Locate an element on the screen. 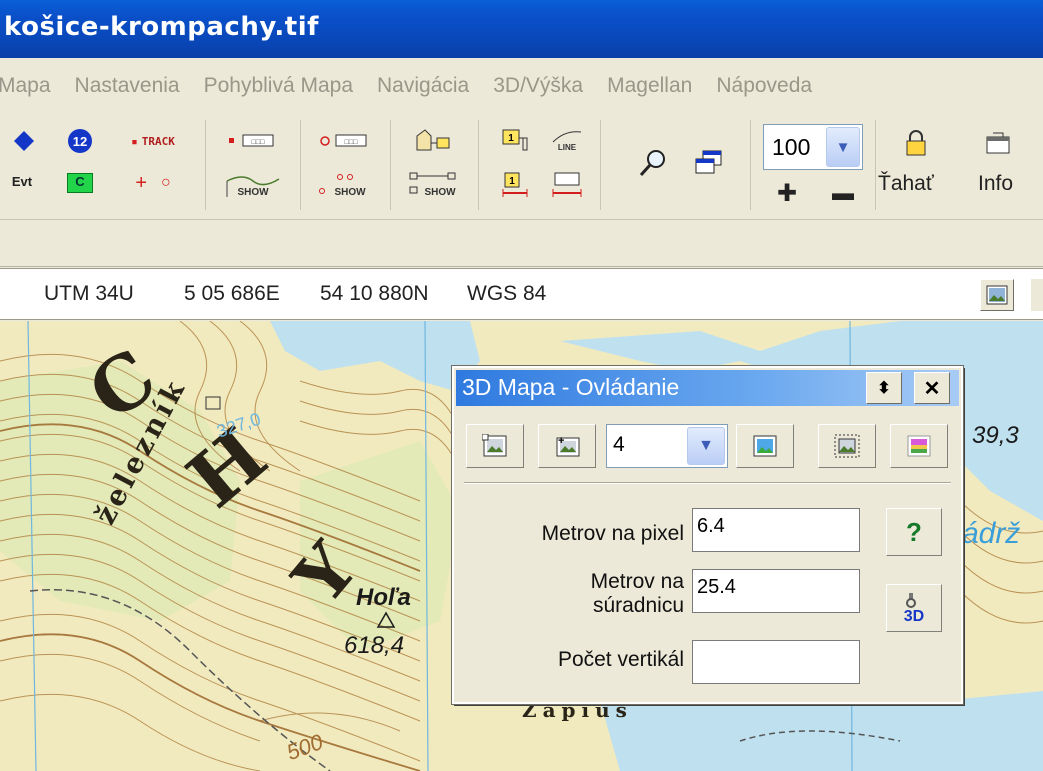  diamond-icon is located at coordinates (24, 141).